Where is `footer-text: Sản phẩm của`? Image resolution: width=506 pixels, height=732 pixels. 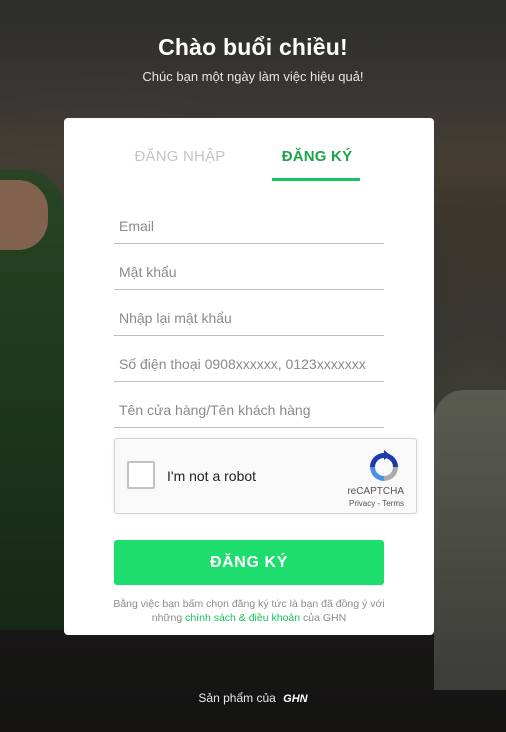
footer-text: Sản phẩm của is located at coordinates (237, 698).